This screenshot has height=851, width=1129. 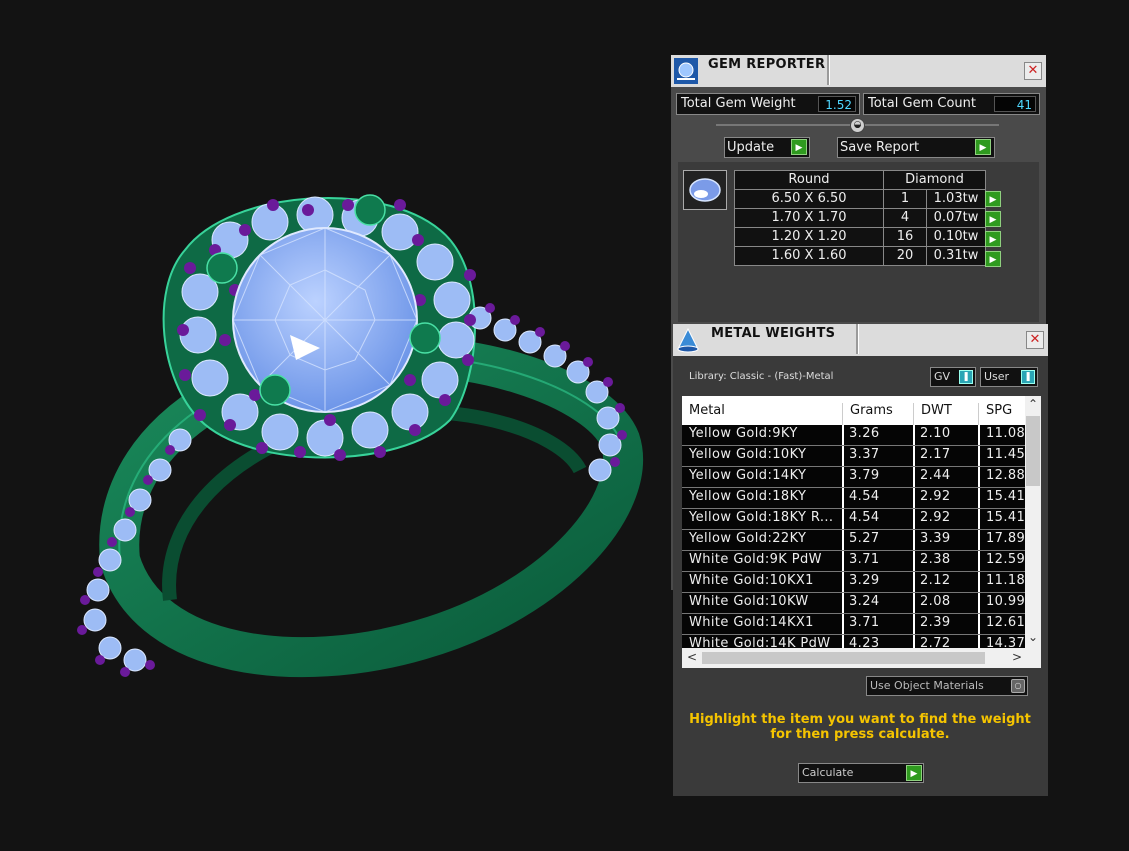 What do you see at coordinates (864, 475) in the screenshot?
I see `metal-grams: 3.79` at bounding box center [864, 475].